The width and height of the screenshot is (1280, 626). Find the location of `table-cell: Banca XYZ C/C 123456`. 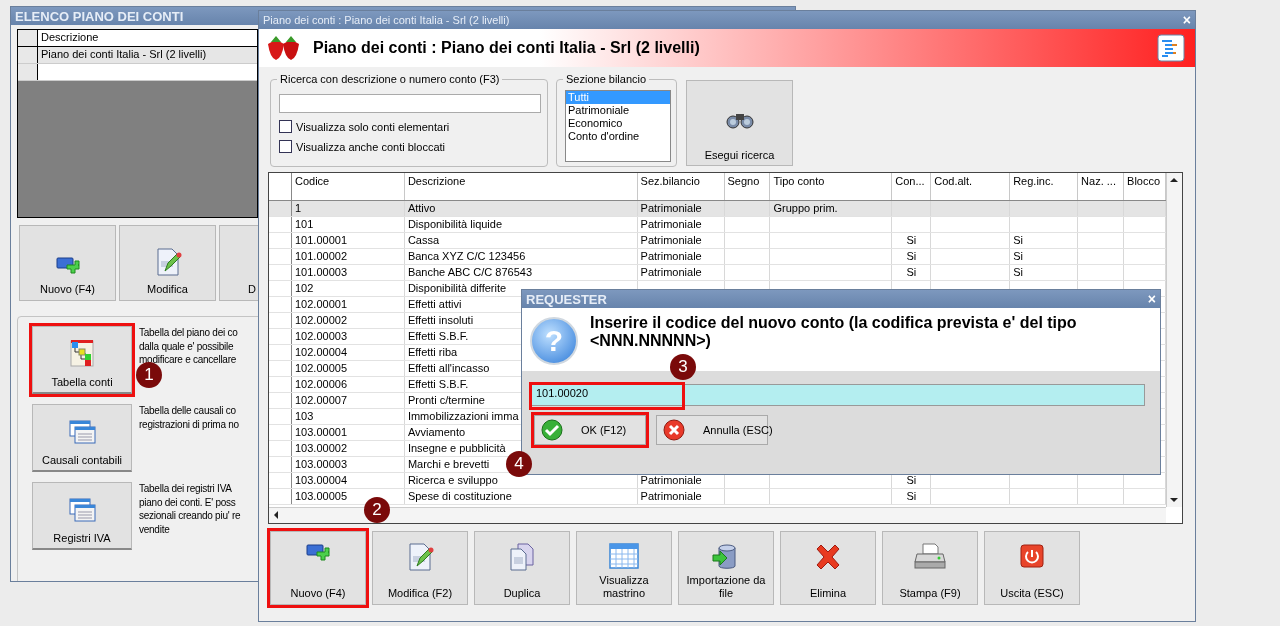

table-cell: Banca XYZ C/C 123456 is located at coordinates (521, 256).